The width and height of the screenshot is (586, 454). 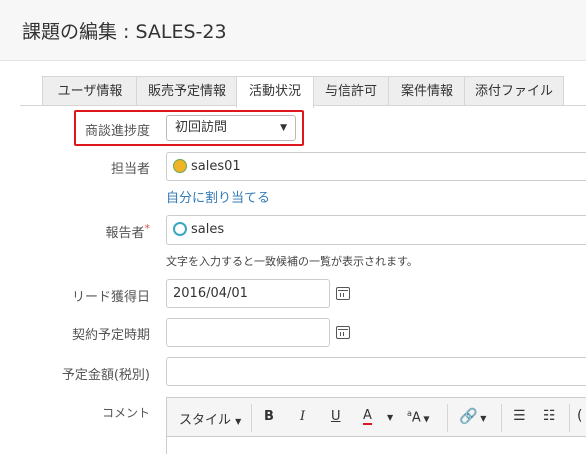 I want to click on font-size-label: A, so click(x=416, y=418).